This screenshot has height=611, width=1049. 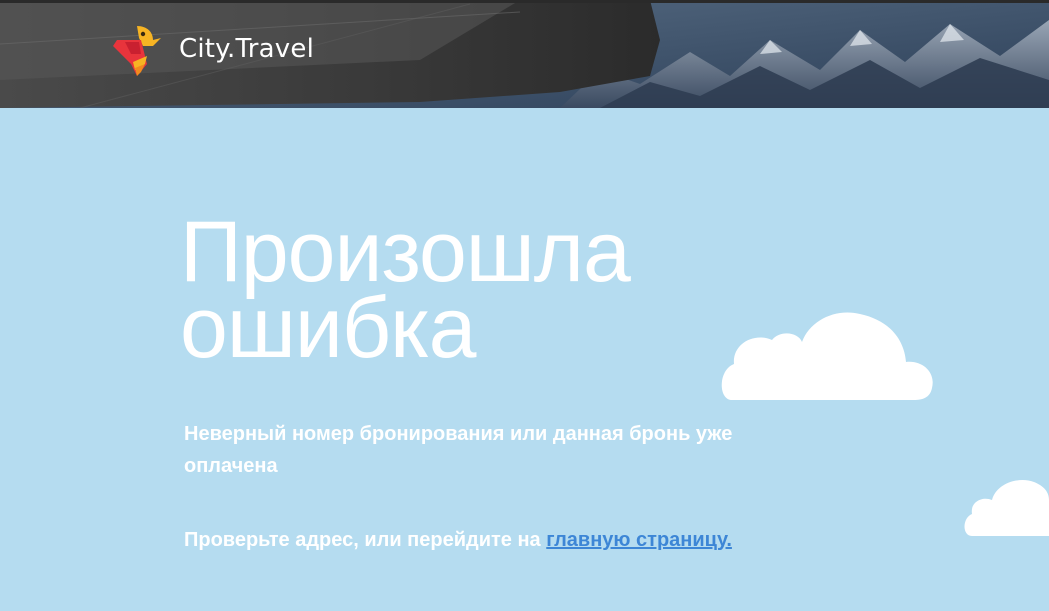 What do you see at coordinates (137, 51) in the screenshot?
I see `parrot-logo-icon` at bounding box center [137, 51].